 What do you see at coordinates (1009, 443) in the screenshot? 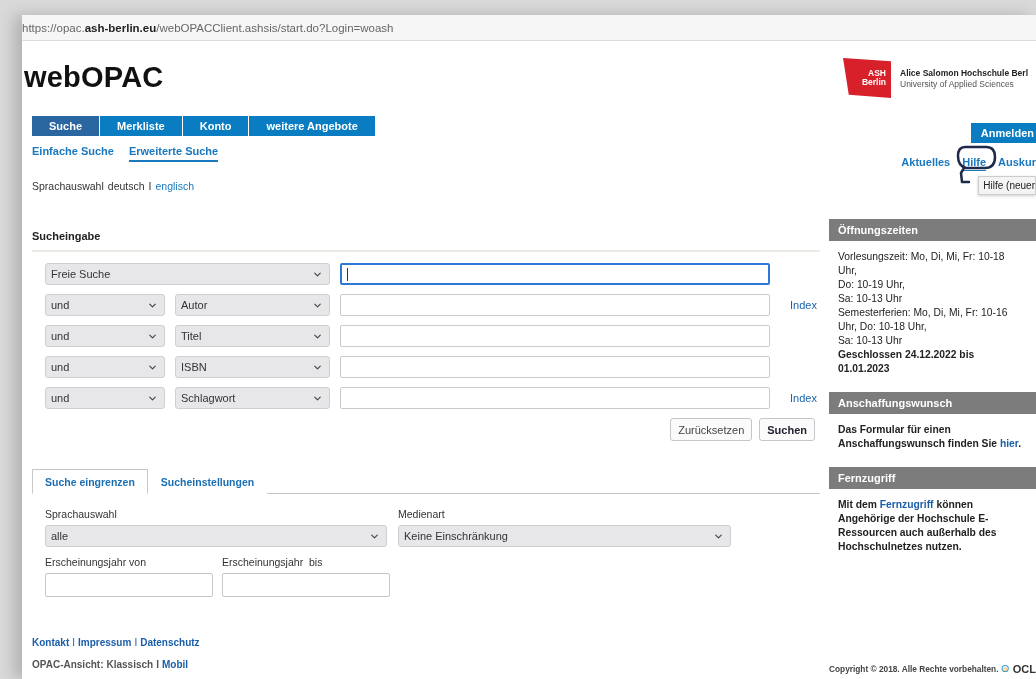
I see `text-link: hier` at bounding box center [1009, 443].